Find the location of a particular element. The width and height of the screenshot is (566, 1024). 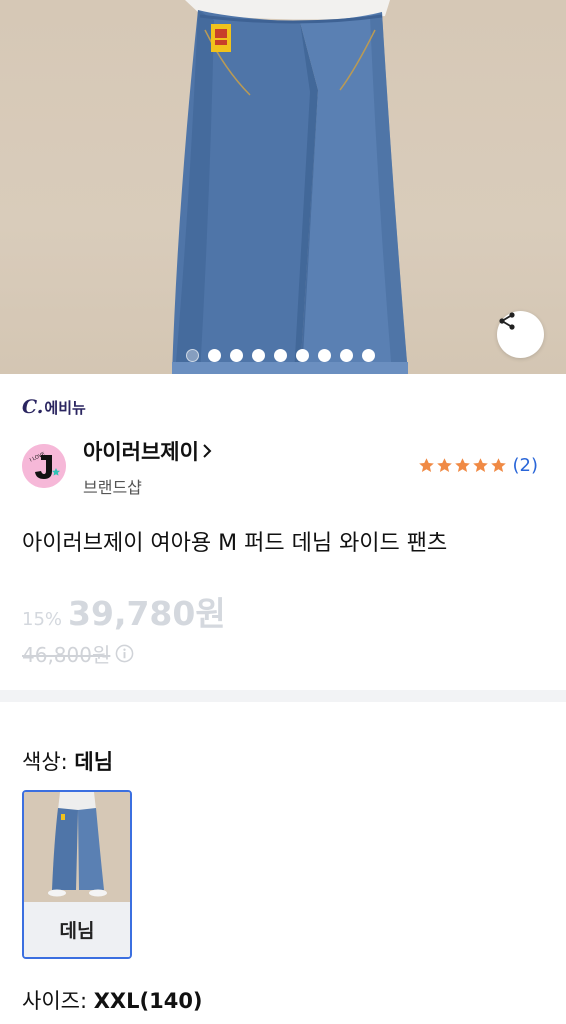

store-logo-mark: C. is located at coordinates (33, 407).